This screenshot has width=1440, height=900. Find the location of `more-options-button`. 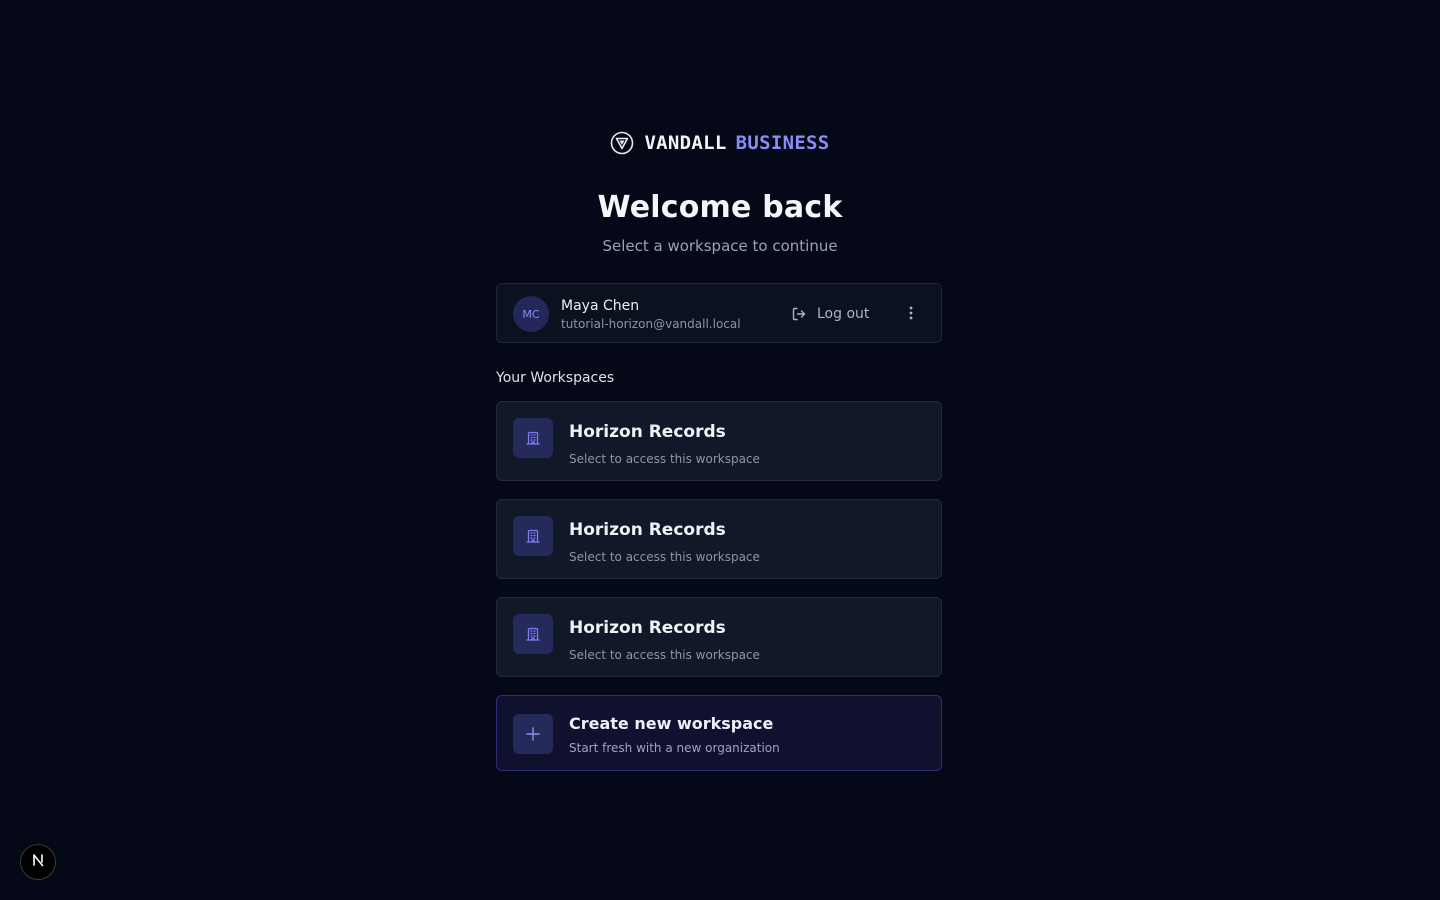

more-options-button is located at coordinates (911, 314).